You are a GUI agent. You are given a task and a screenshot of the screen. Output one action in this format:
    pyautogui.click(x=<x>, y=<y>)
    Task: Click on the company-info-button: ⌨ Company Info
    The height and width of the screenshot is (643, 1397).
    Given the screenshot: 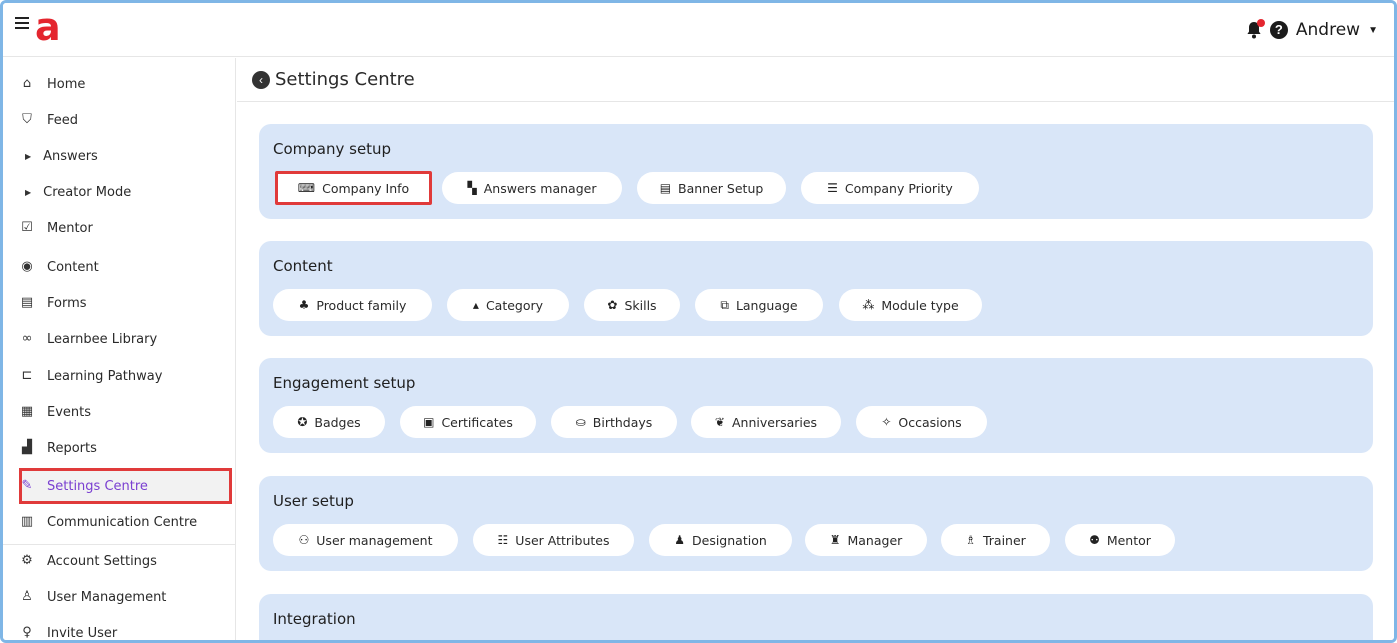 What is the action you would take?
    pyautogui.click(x=353, y=188)
    